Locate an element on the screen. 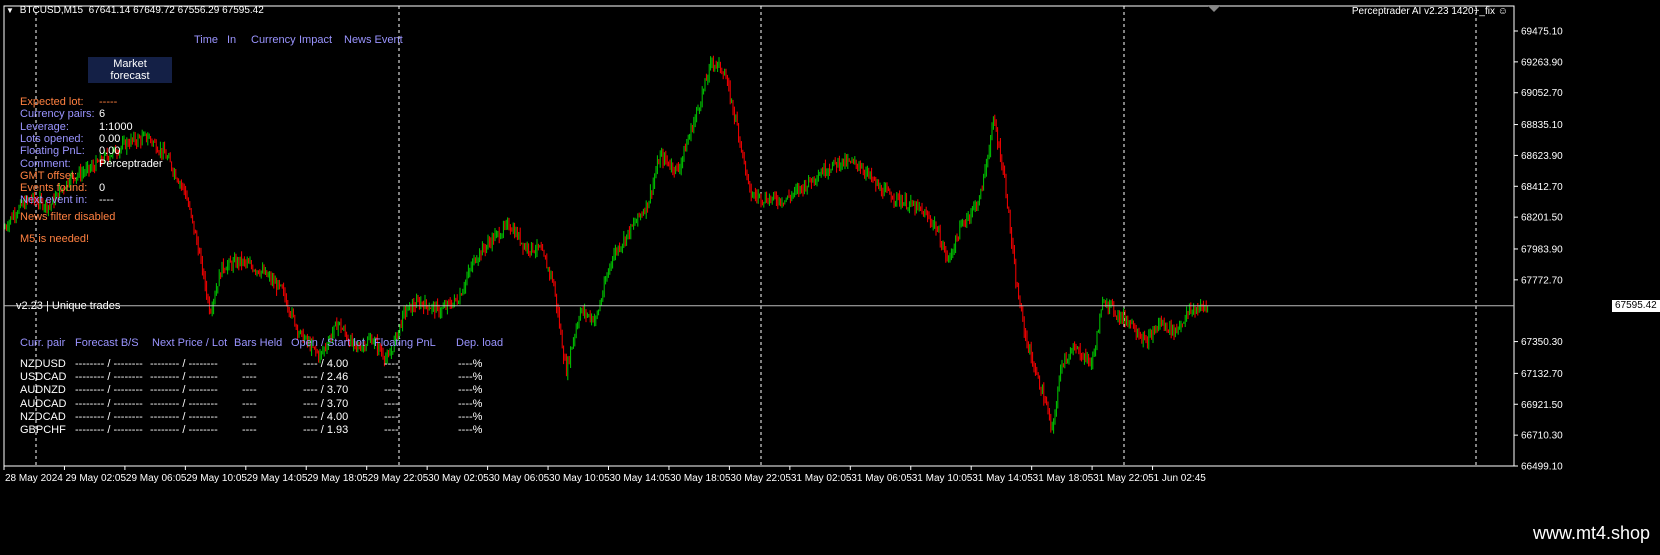 The width and height of the screenshot is (1660, 555). news-column-header: Impact is located at coordinates (316, 40).